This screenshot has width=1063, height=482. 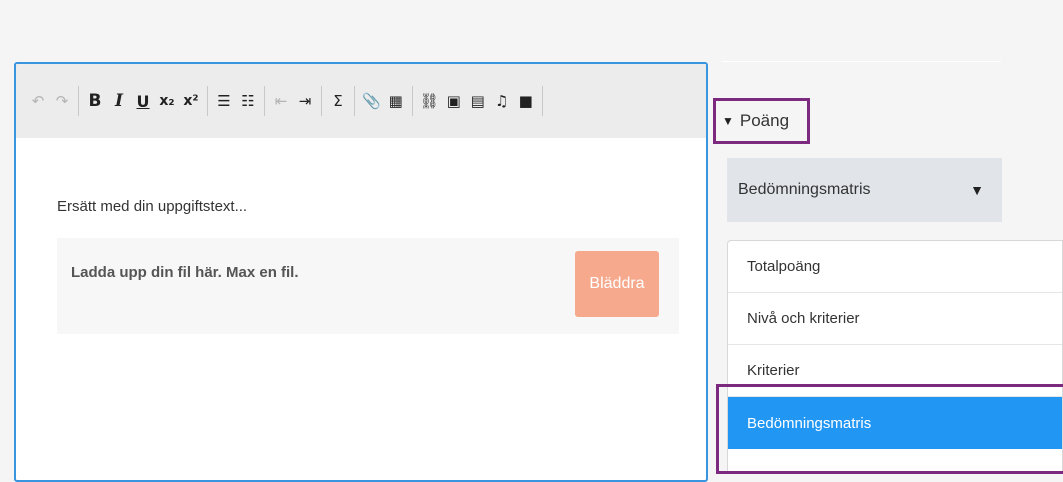 I want to click on attachment-icon: 📎, so click(x=371, y=101).